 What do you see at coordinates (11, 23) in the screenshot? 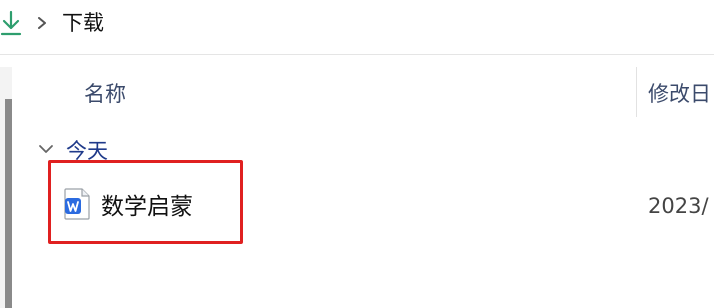
I see `download-arrow-icon` at bounding box center [11, 23].